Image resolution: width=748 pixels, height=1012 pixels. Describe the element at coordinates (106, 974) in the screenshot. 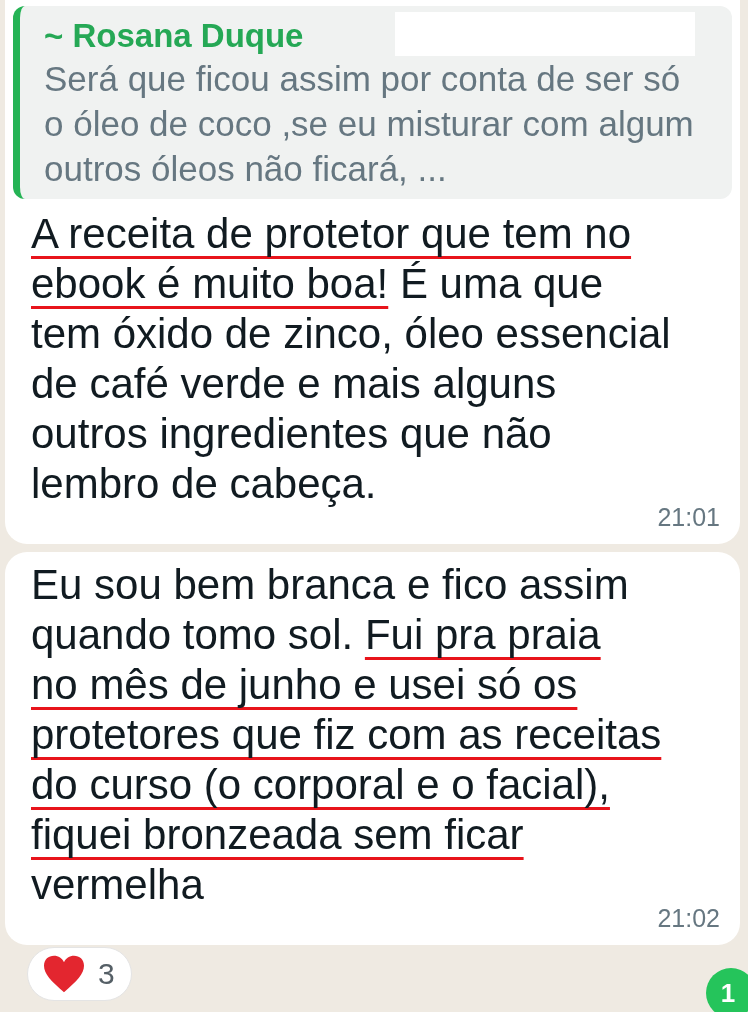

I see `reaction-count: 3` at that location.